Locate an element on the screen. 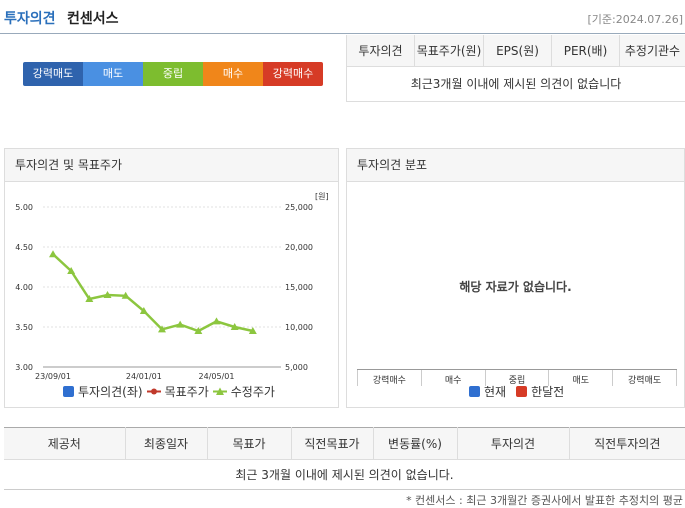 This screenshot has width=685, height=508. left-axis-tick: 3.00 is located at coordinates (24, 367).